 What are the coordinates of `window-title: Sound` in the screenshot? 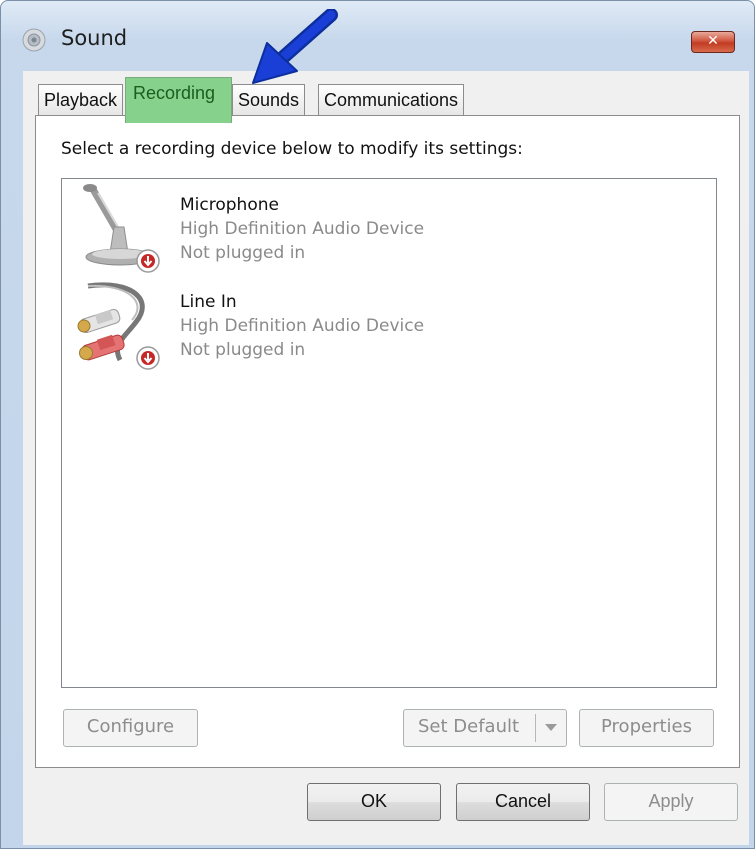 It's located at (94, 38).